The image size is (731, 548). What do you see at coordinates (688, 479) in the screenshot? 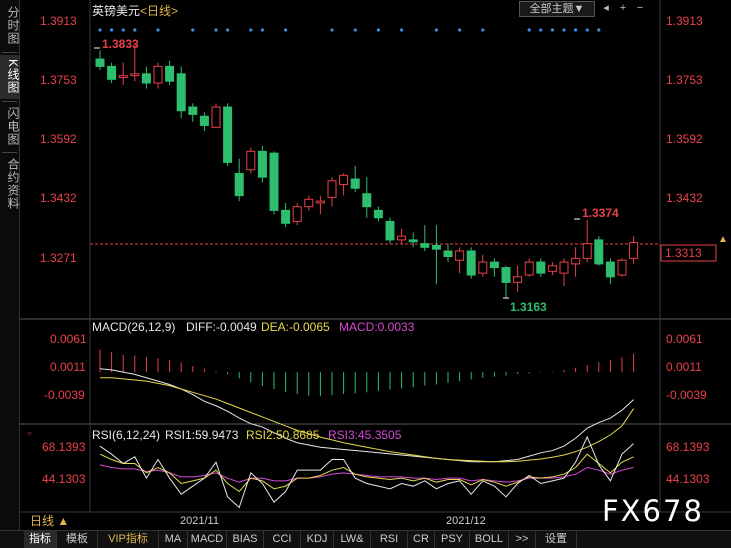
I see `rsi-tick-right: 44.1303` at bounding box center [688, 479].